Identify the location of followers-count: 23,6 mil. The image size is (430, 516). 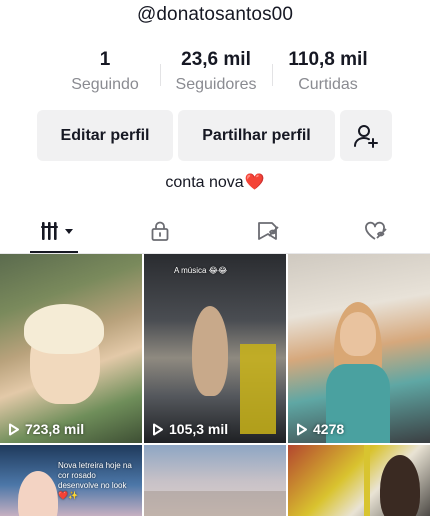
(216, 59).